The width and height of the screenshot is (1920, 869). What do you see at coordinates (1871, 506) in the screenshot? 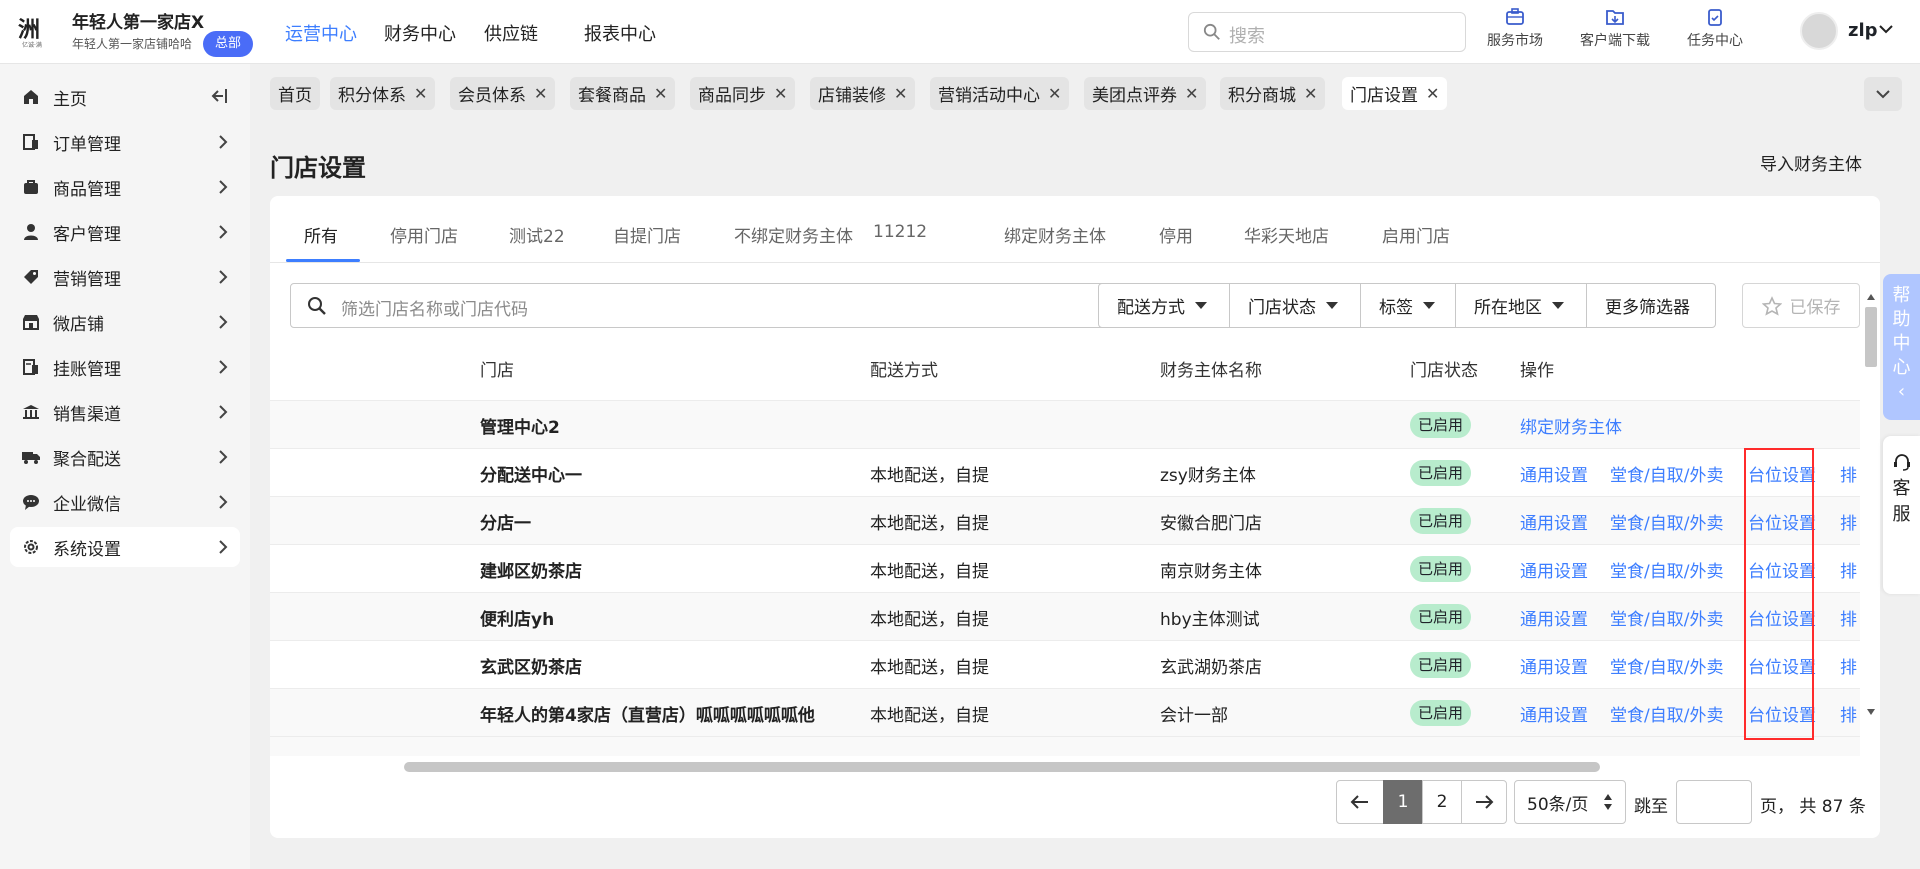
I see `vertical-scrollbar` at bounding box center [1871, 506].